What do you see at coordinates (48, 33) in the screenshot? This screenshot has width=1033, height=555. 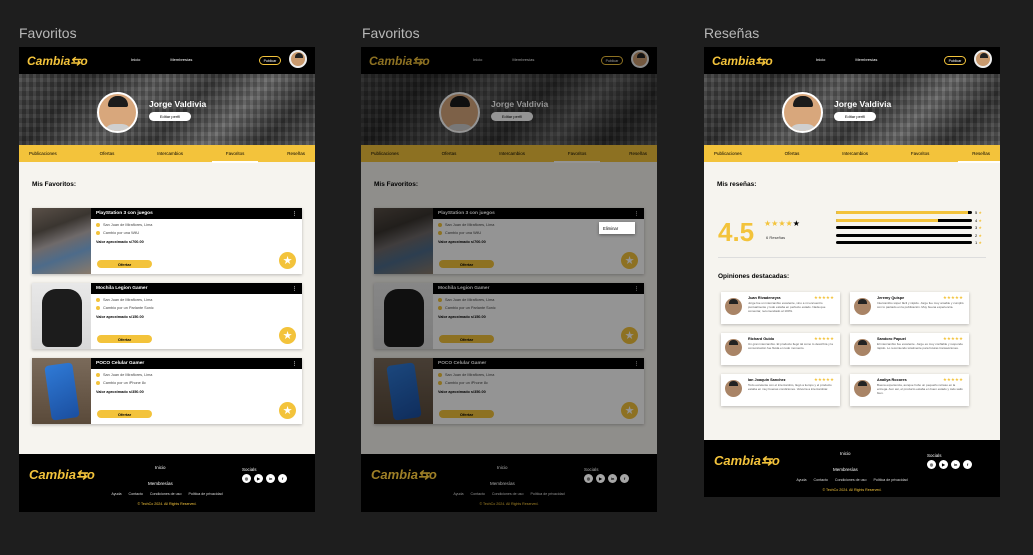 I see `frame-label-favoritos-1: Favoritos` at bounding box center [48, 33].